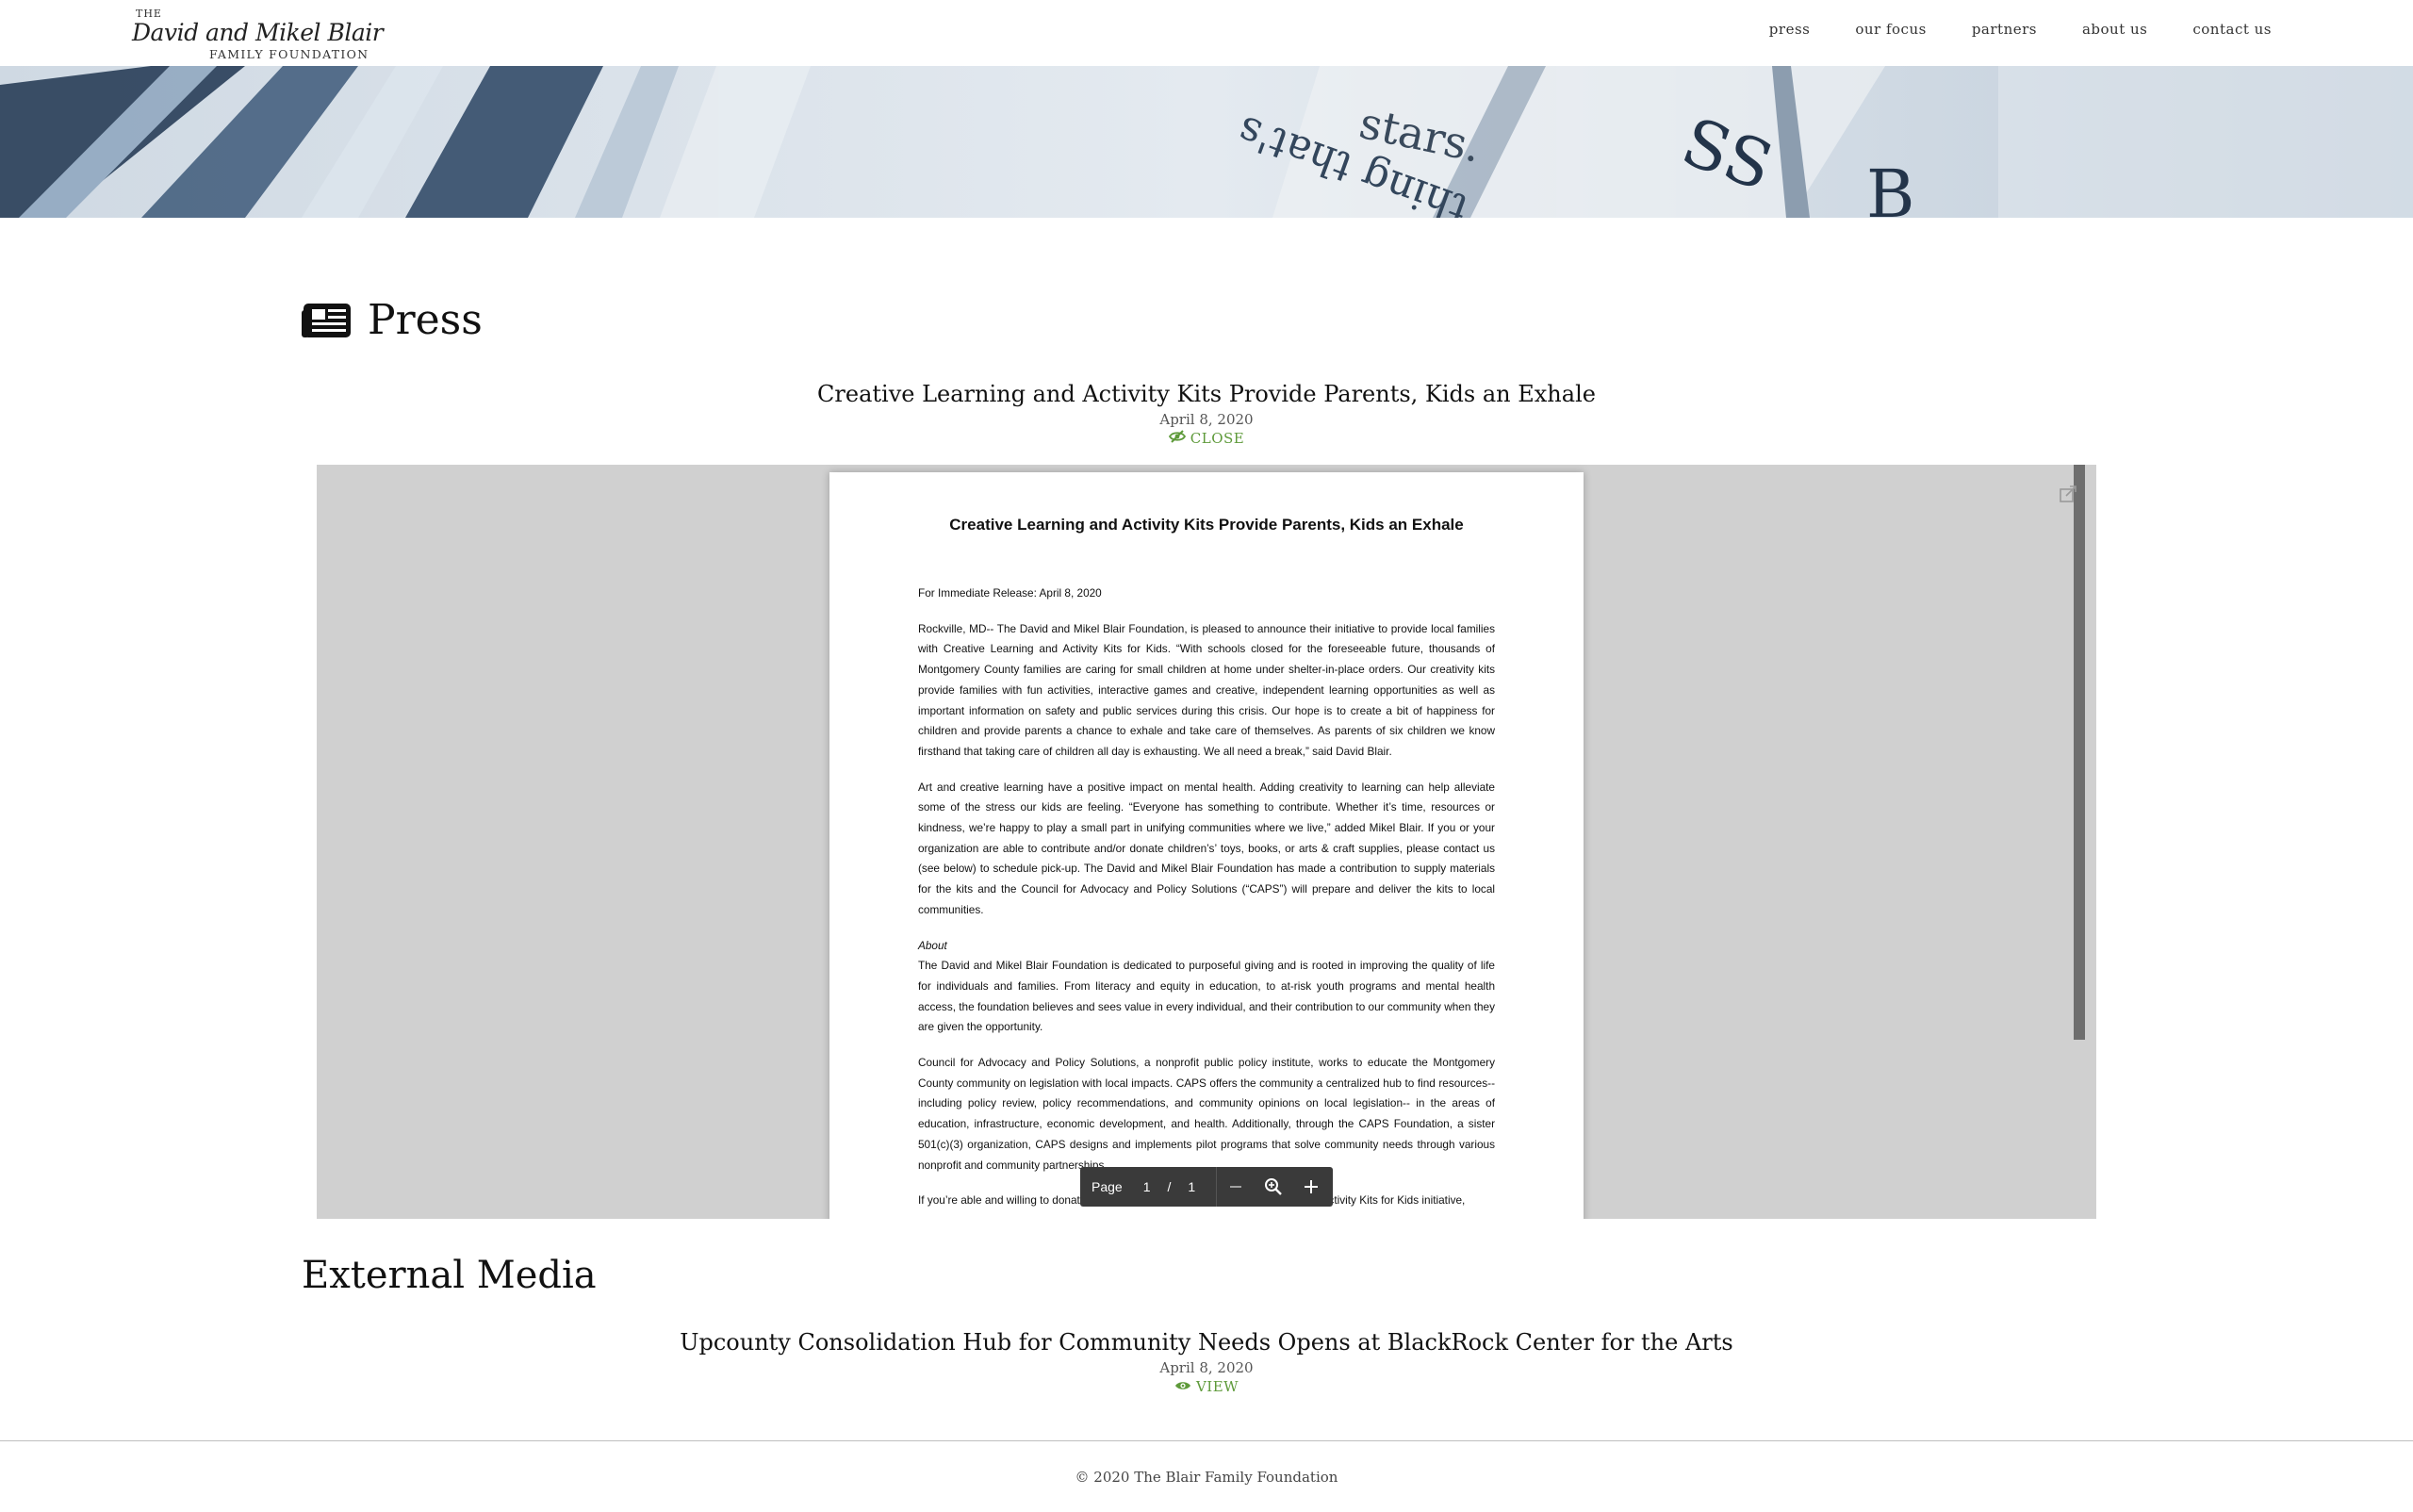 The image size is (2413, 1512). Describe the element at coordinates (1206, 1477) in the screenshot. I see `footer-copyright: © 2020 The Blair Family Foundation` at that location.